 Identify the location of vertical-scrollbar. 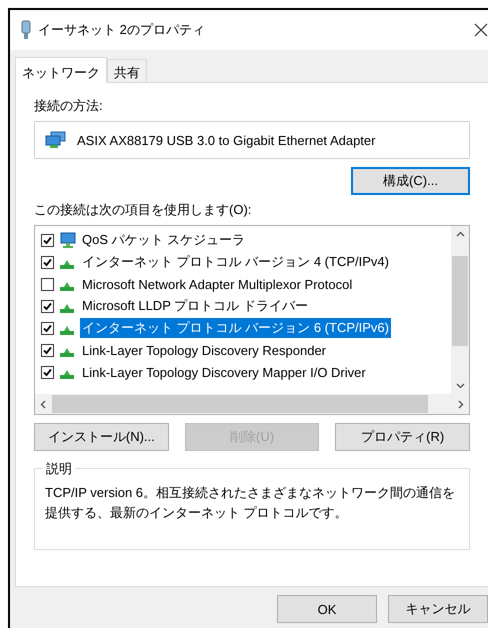
(460, 310).